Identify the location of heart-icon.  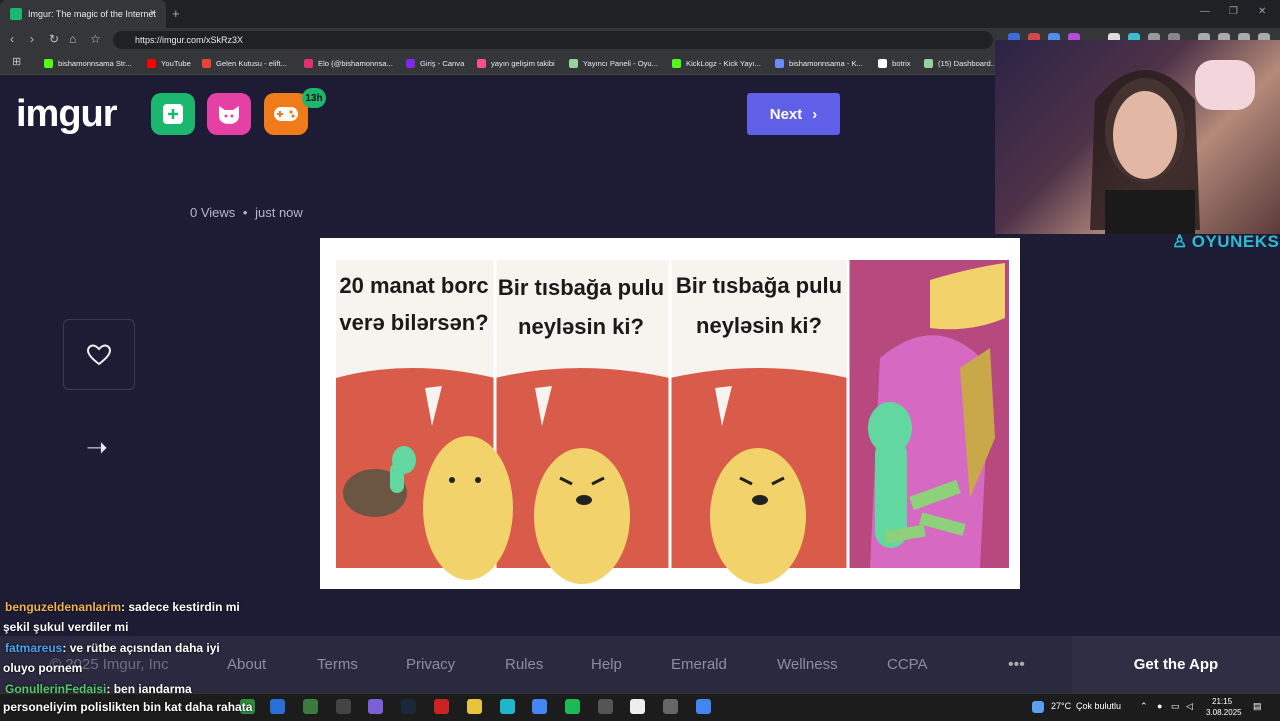
(99, 354).